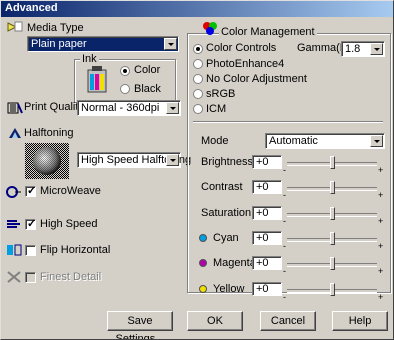 Image resolution: width=394 pixels, height=340 pixels. What do you see at coordinates (15, 26) in the screenshot?
I see `media-type-icon` at bounding box center [15, 26].